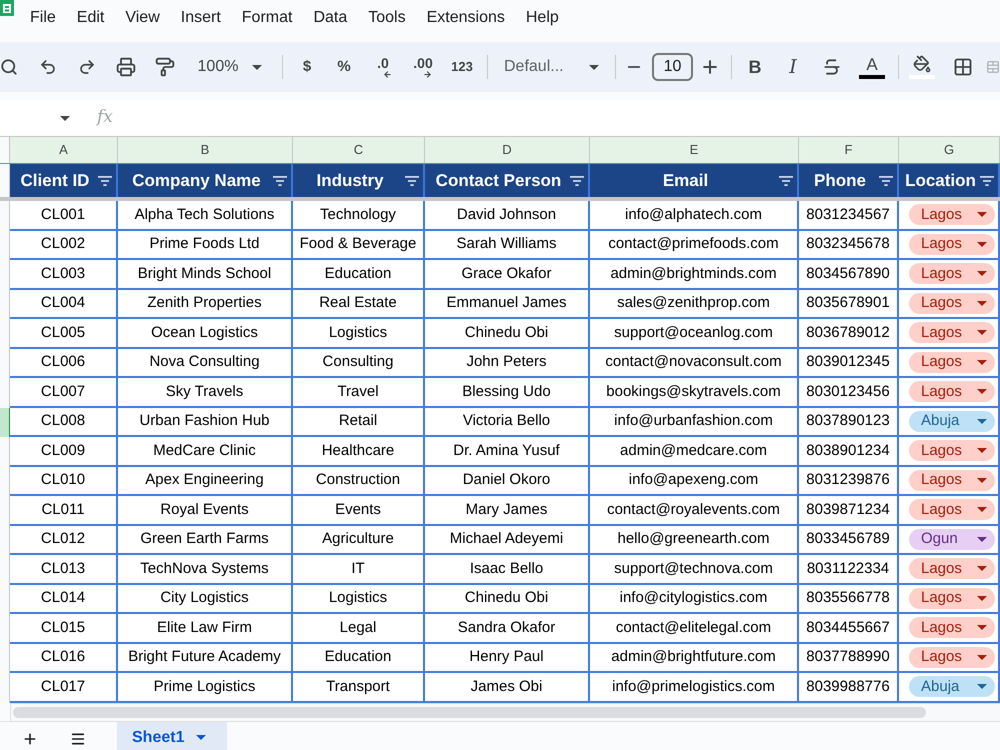 The image size is (1000, 750). What do you see at coordinates (507, 393) in the screenshot?
I see `table-cell: Blessing Udo` at bounding box center [507, 393].